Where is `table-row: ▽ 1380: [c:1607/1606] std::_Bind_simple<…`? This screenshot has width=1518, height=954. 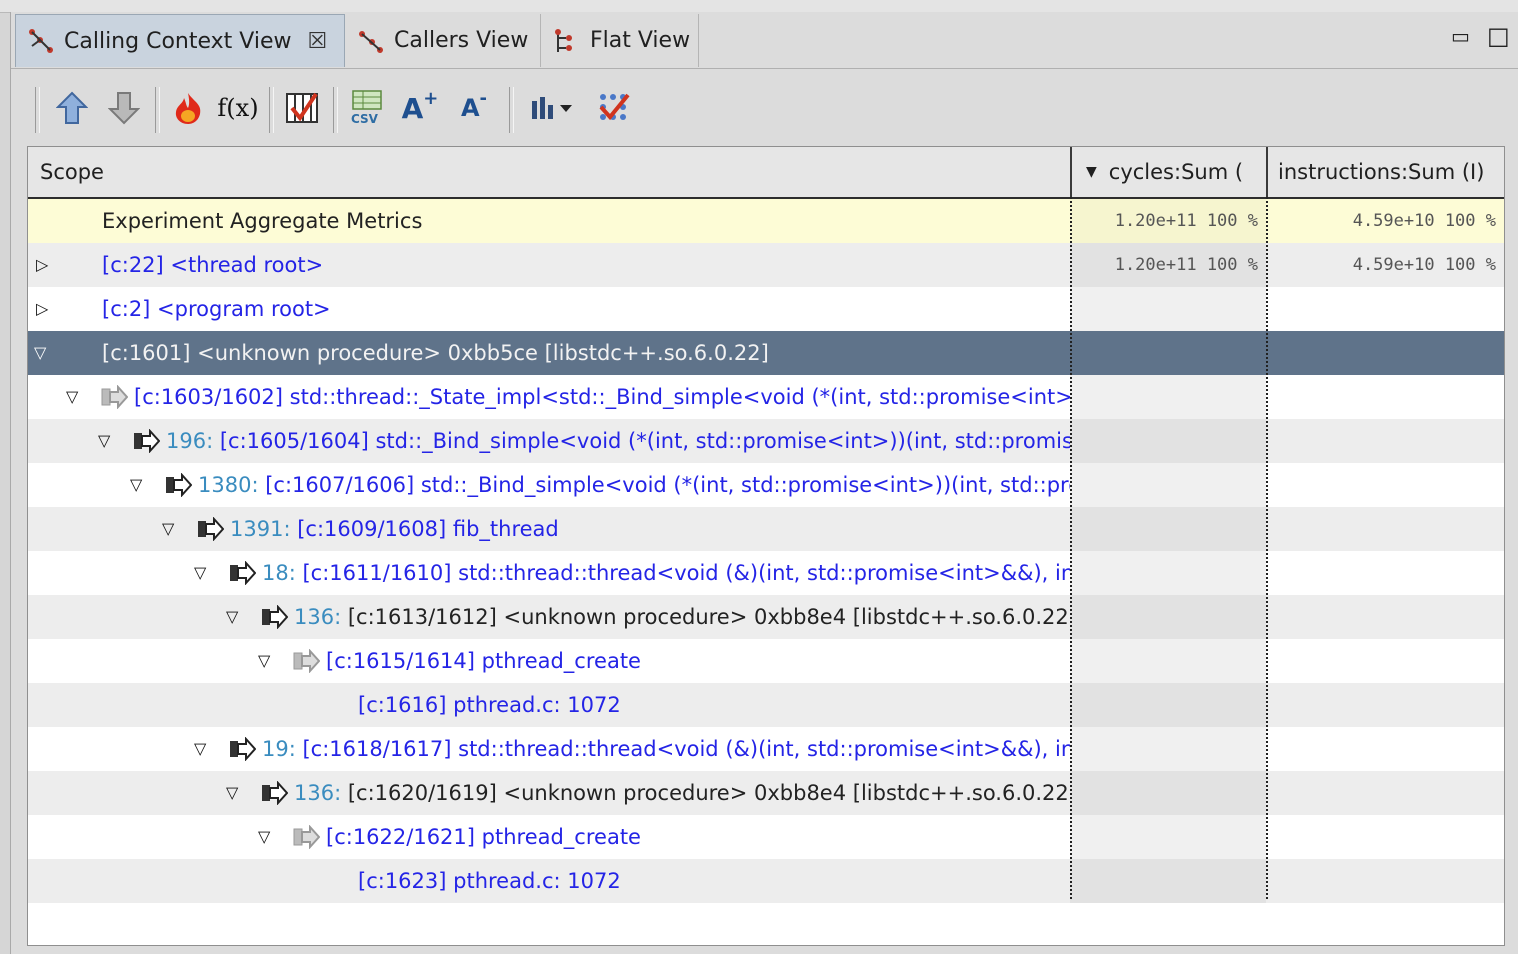 table-row: ▽ 1380: [c:1607/1606] std::_Bind_simple<… is located at coordinates (766, 485).